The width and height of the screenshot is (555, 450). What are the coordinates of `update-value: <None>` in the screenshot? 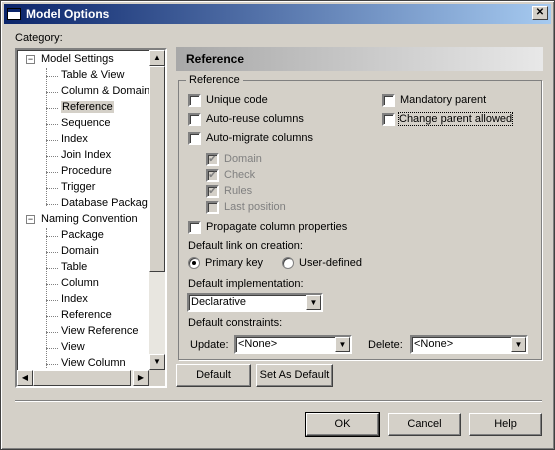 It's located at (258, 344).